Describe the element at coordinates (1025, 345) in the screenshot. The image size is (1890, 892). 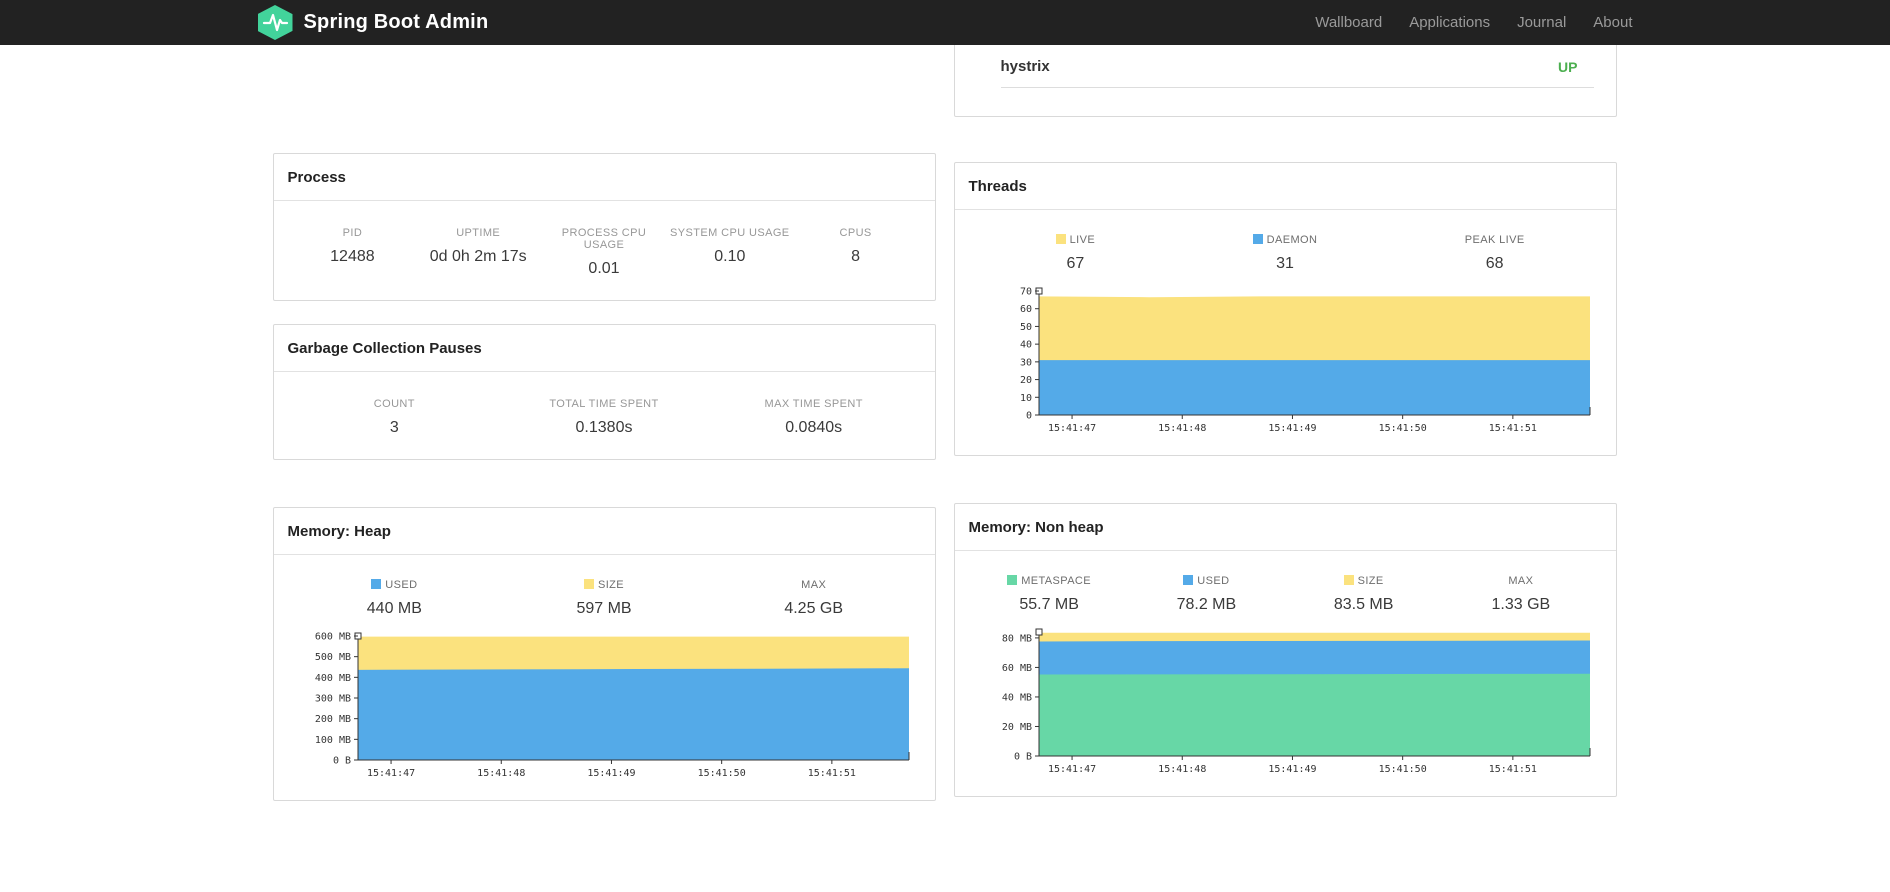
I see `svg-text: 40` at that location.